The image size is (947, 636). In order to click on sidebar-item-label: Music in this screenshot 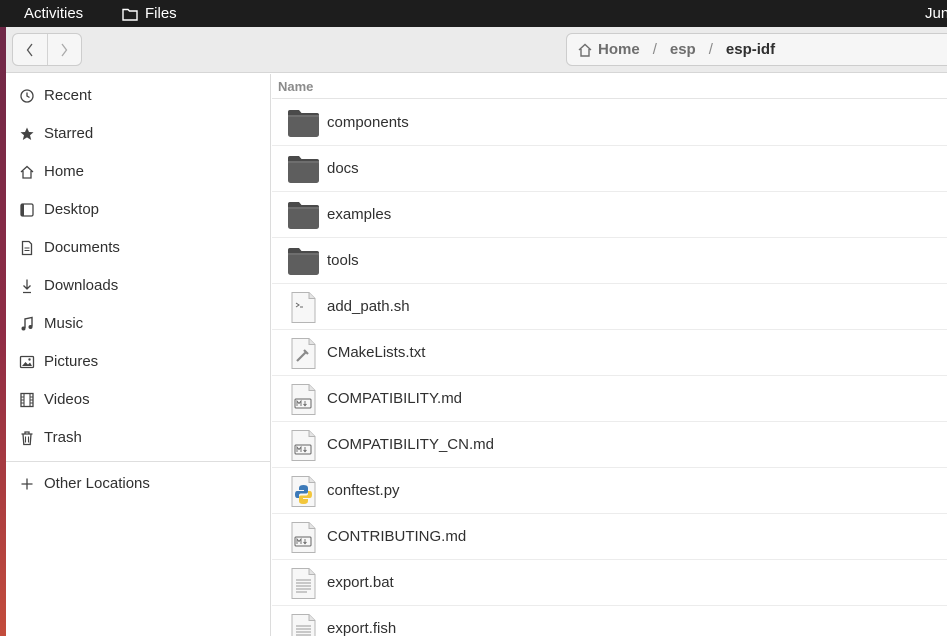, I will do `click(64, 323)`.